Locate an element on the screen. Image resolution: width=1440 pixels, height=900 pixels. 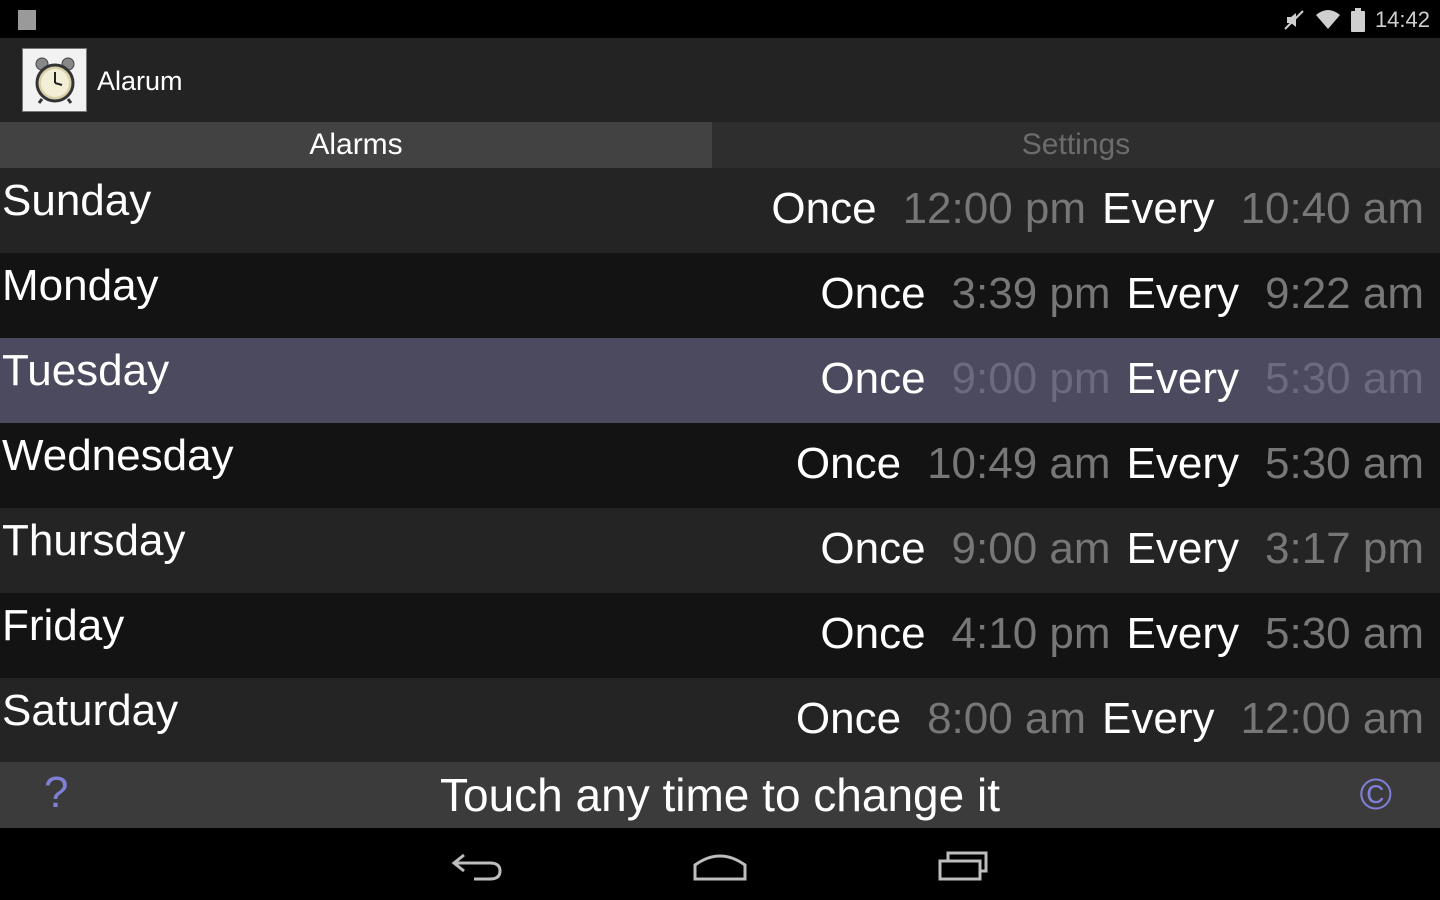
tab-bar: Alarms Settings is located at coordinates (720, 145).